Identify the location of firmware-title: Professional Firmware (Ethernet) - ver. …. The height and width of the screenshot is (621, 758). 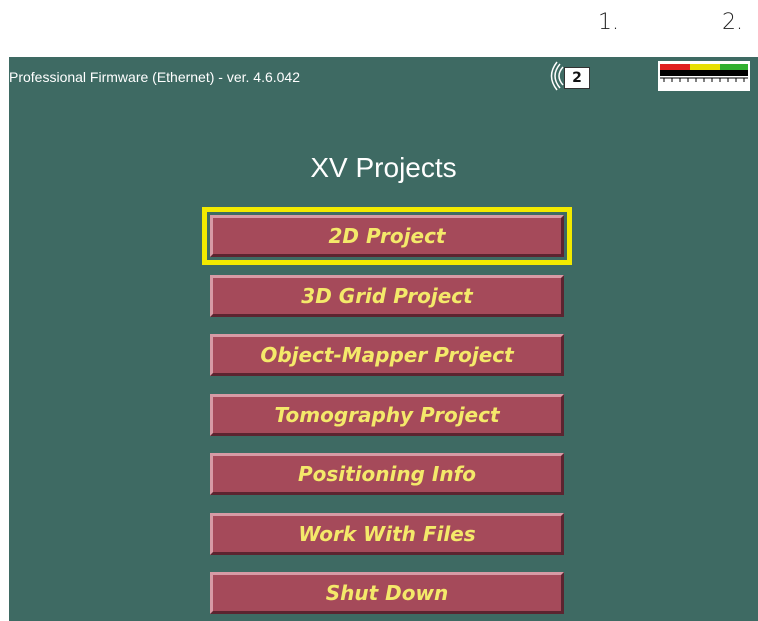
(155, 77).